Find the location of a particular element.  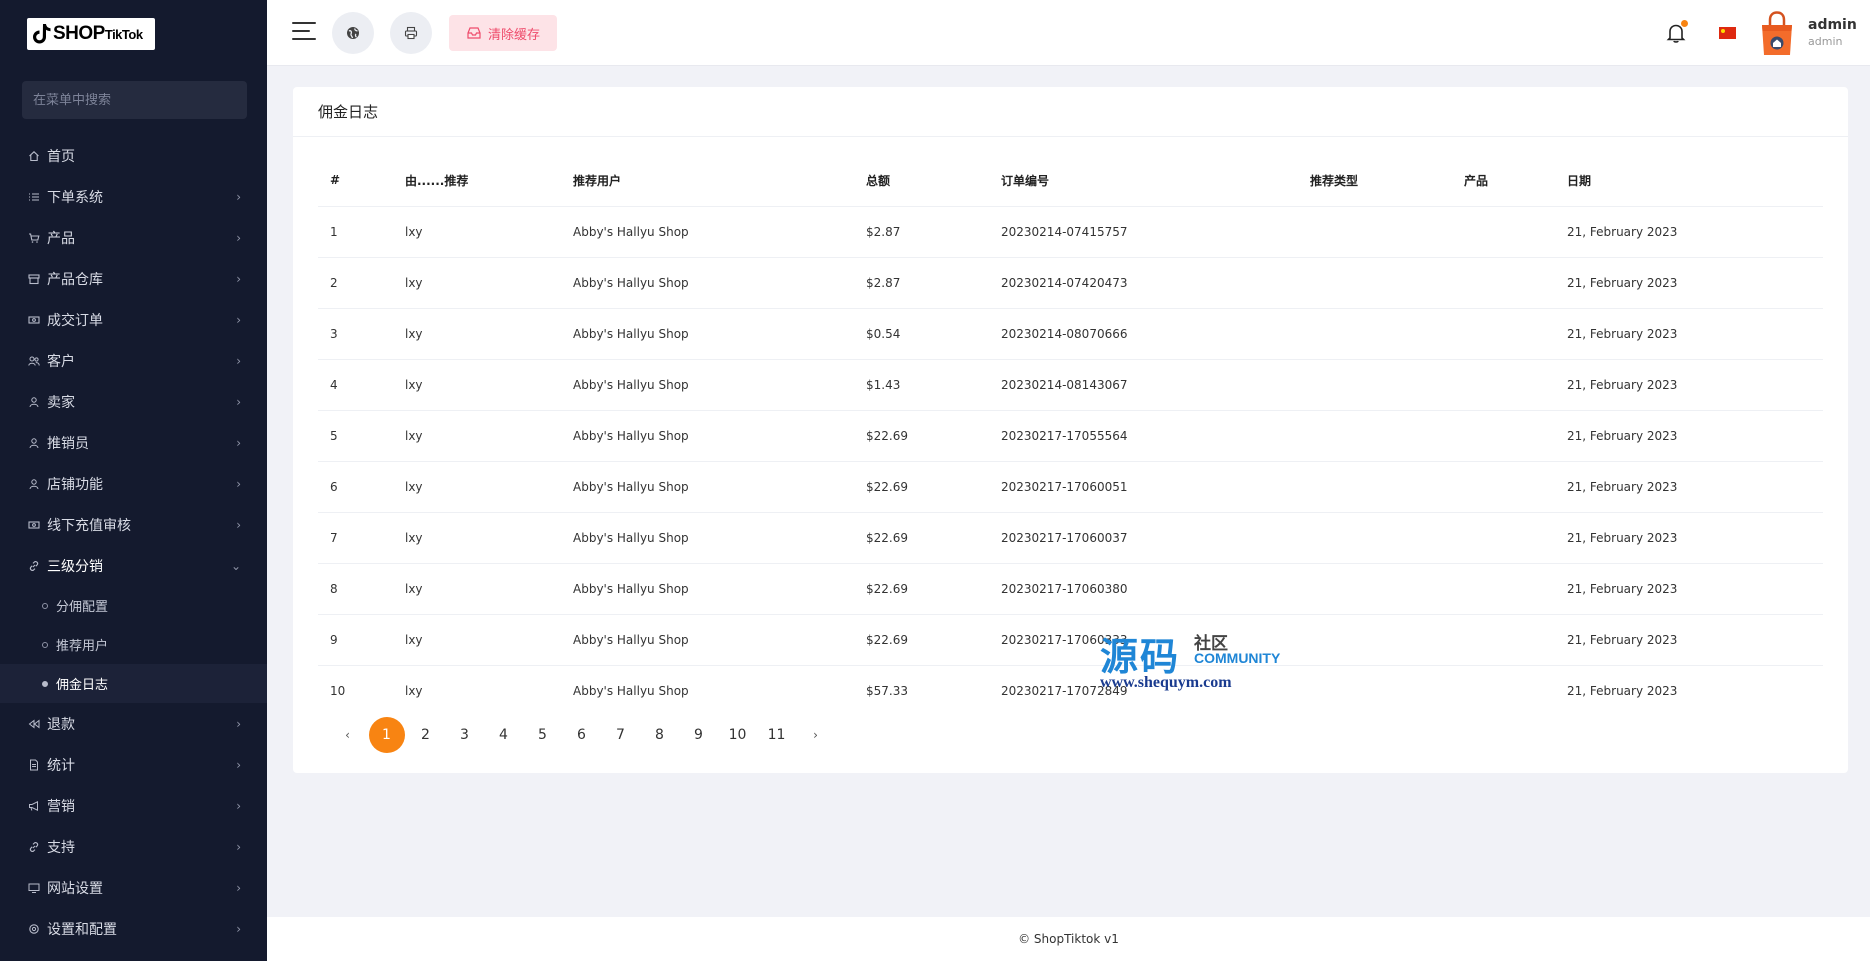

sidebar: SHOPTikTok 首页 下单系统 › 产品 › is located at coordinates (133, 480).